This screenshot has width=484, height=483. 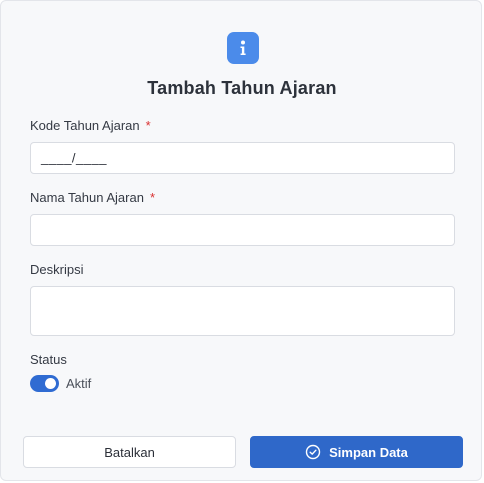 What do you see at coordinates (87, 197) in the screenshot?
I see `nama-label-text: Nama Tahun Ajaran` at bounding box center [87, 197].